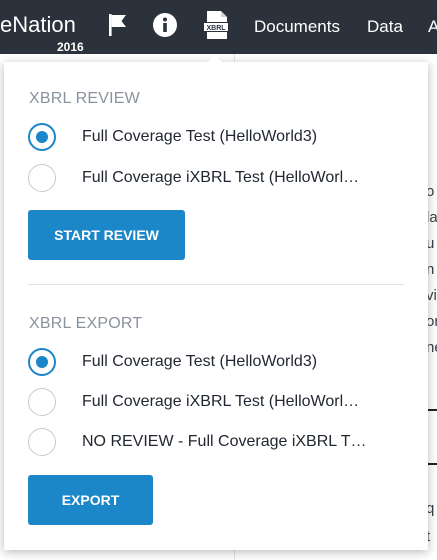 This screenshot has width=437, height=560. What do you see at coordinates (70, 47) in the screenshot?
I see `brand-year: 2016` at bounding box center [70, 47].